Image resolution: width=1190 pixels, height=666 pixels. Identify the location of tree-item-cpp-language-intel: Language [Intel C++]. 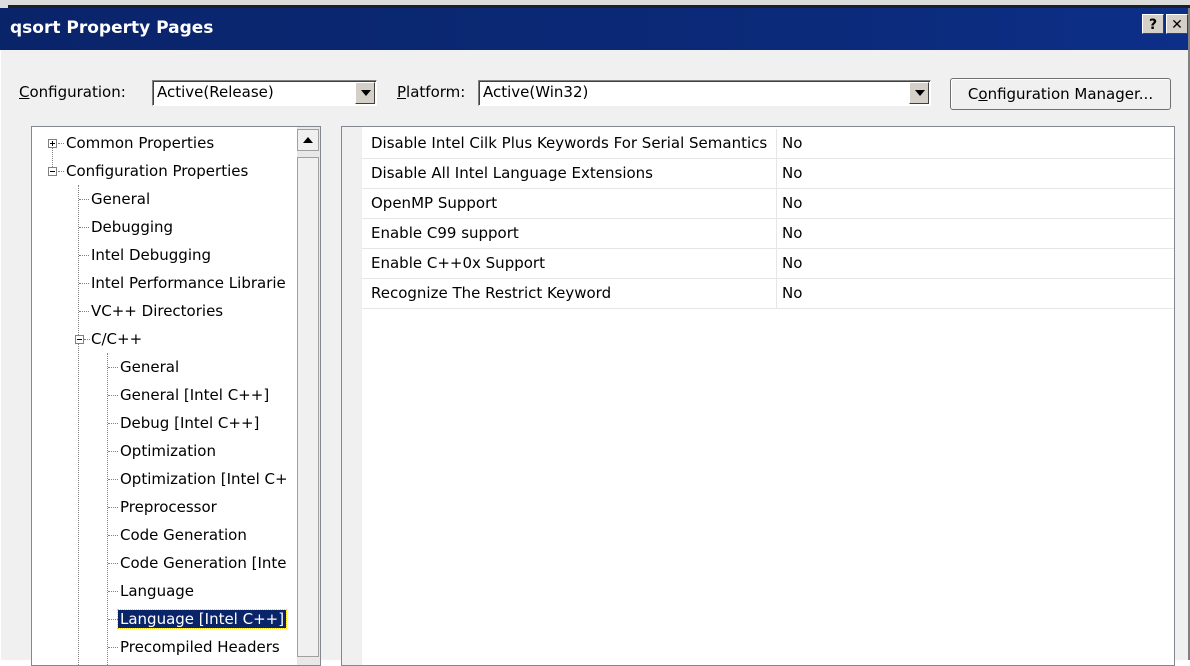
(202, 620).